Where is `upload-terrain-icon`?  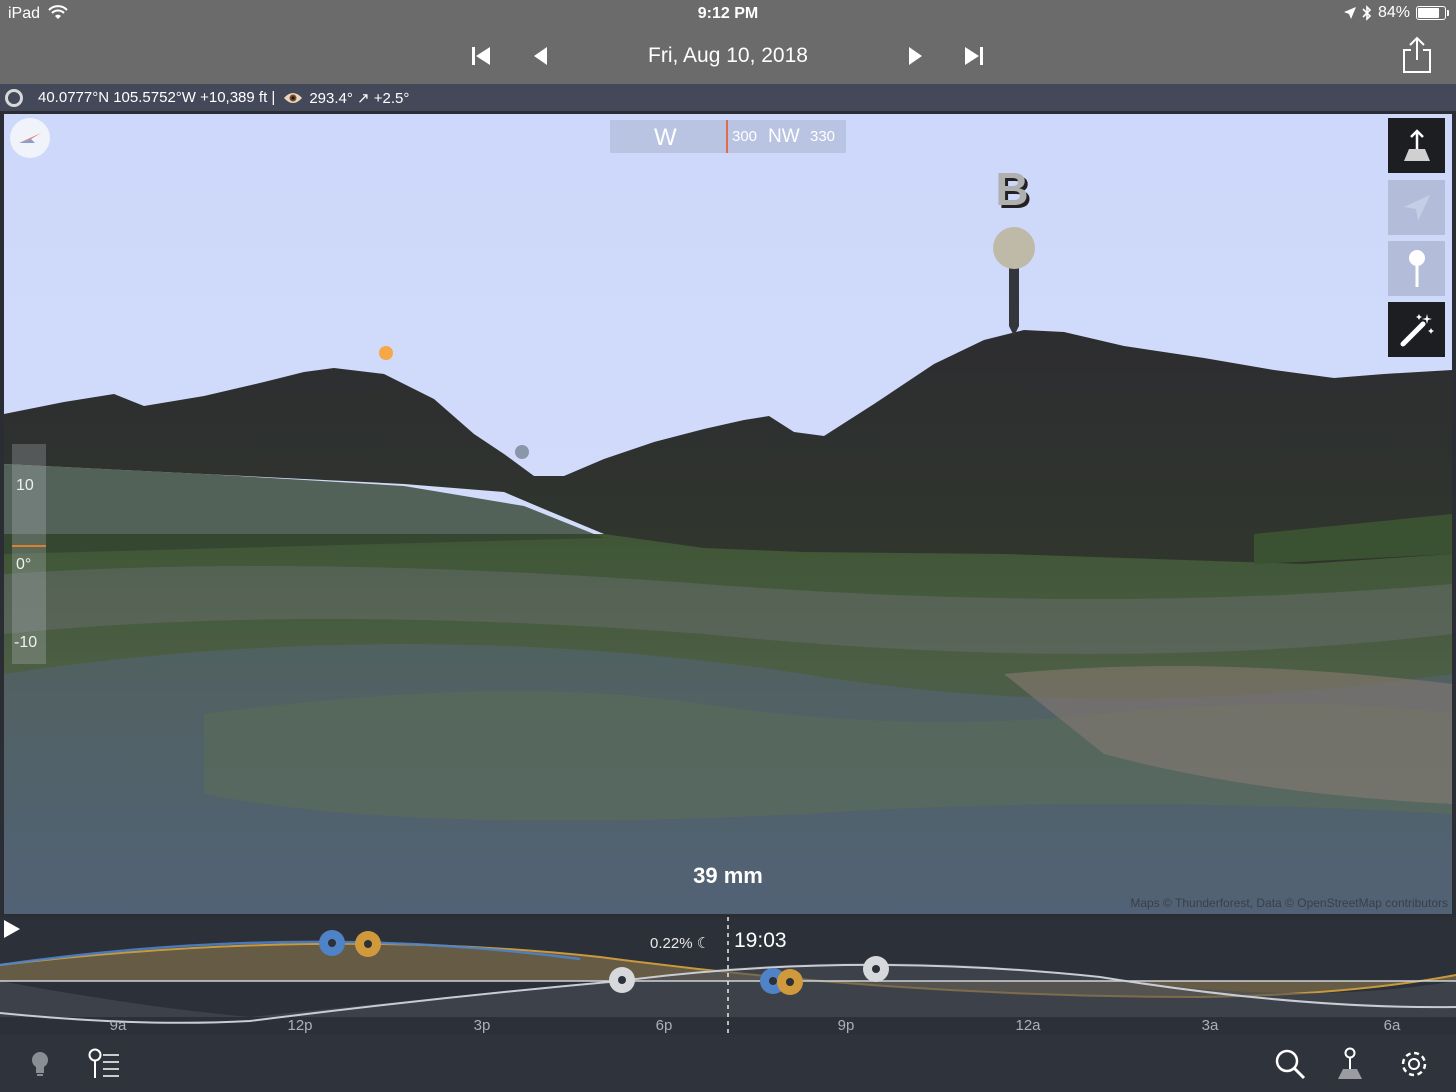 upload-terrain-icon is located at coordinates (1416, 144).